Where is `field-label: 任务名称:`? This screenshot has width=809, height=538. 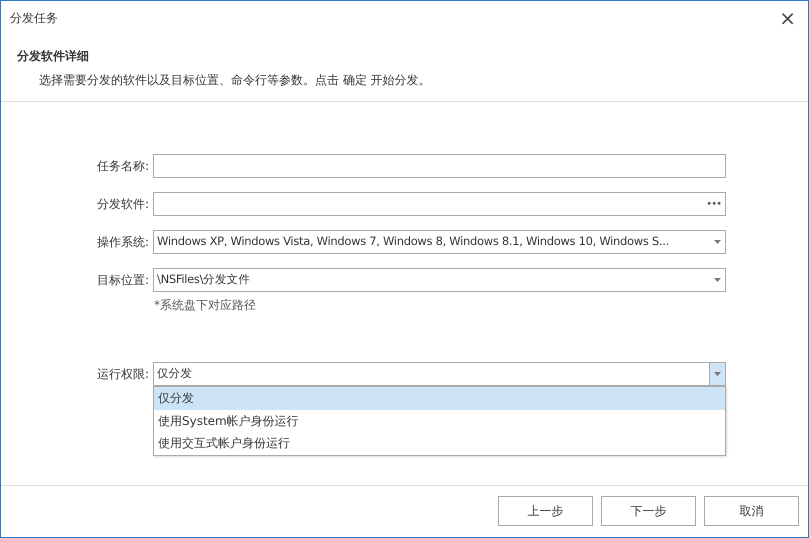
field-label: 任务名称: is located at coordinates (123, 166).